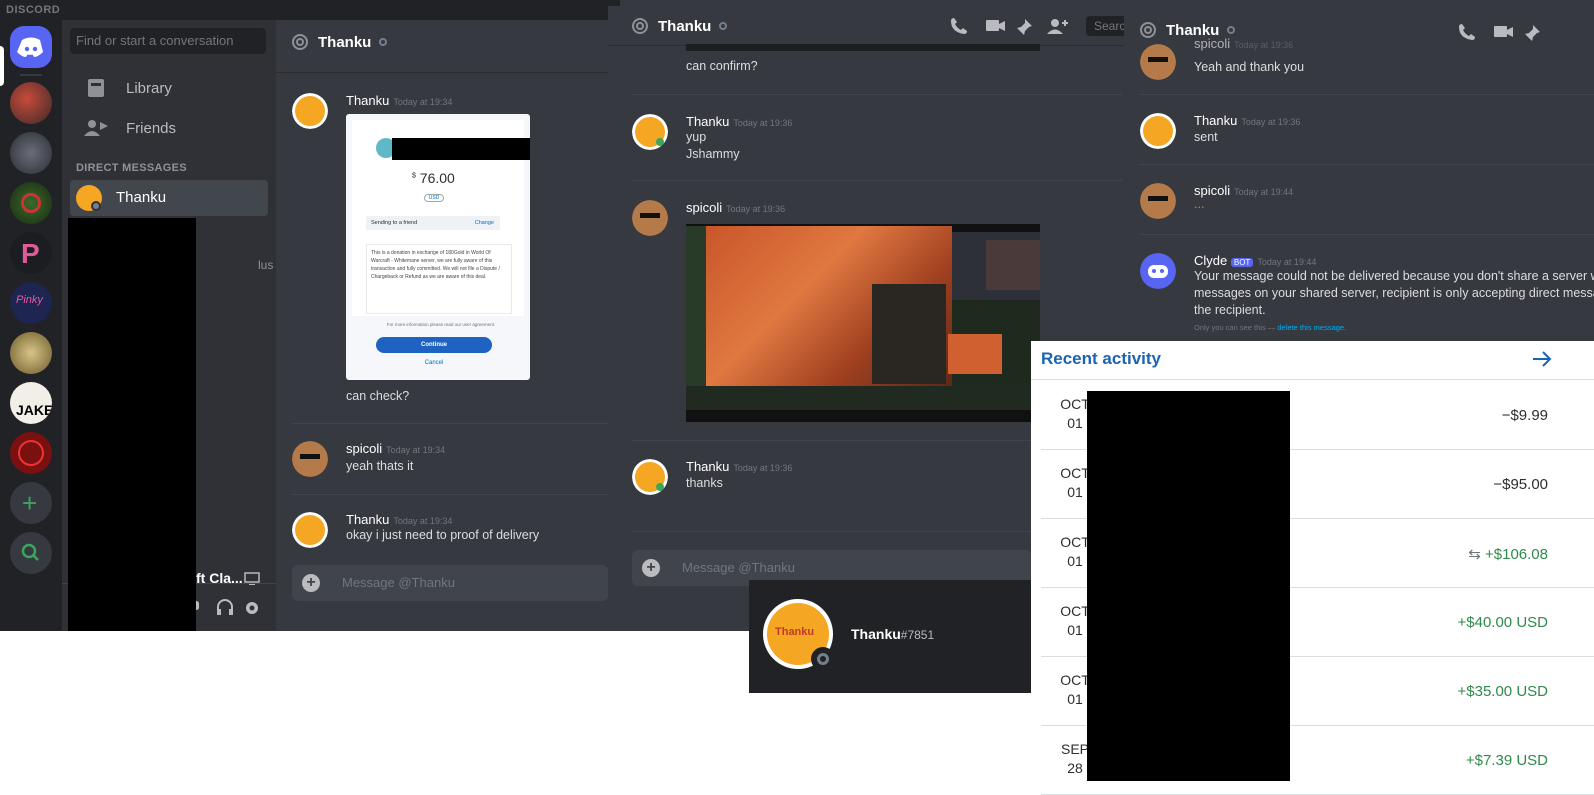 The image size is (1594, 795). What do you see at coordinates (722, 66) in the screenshot?
I see `message-text: can confirm?` at bounding box center [722, 66].